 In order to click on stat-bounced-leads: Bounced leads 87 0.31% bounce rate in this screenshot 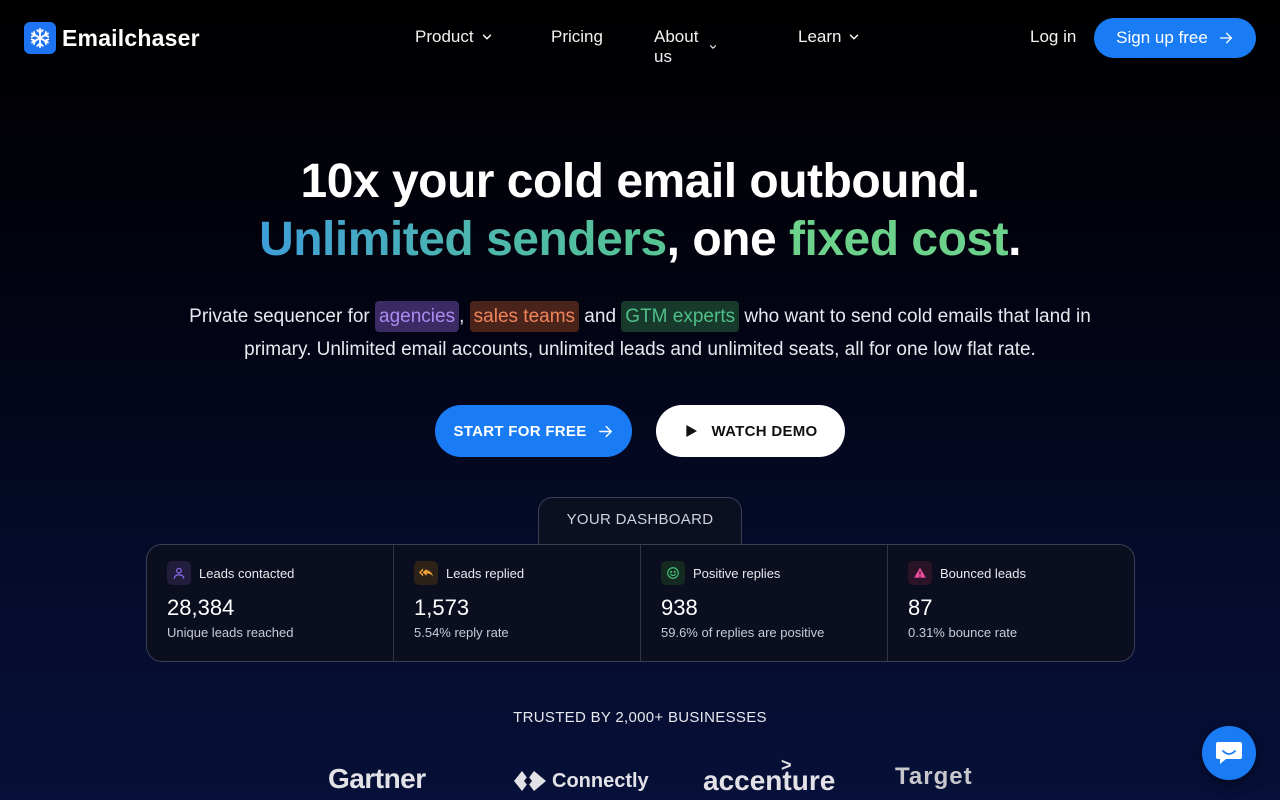, I will do `click(1011, 603)`.